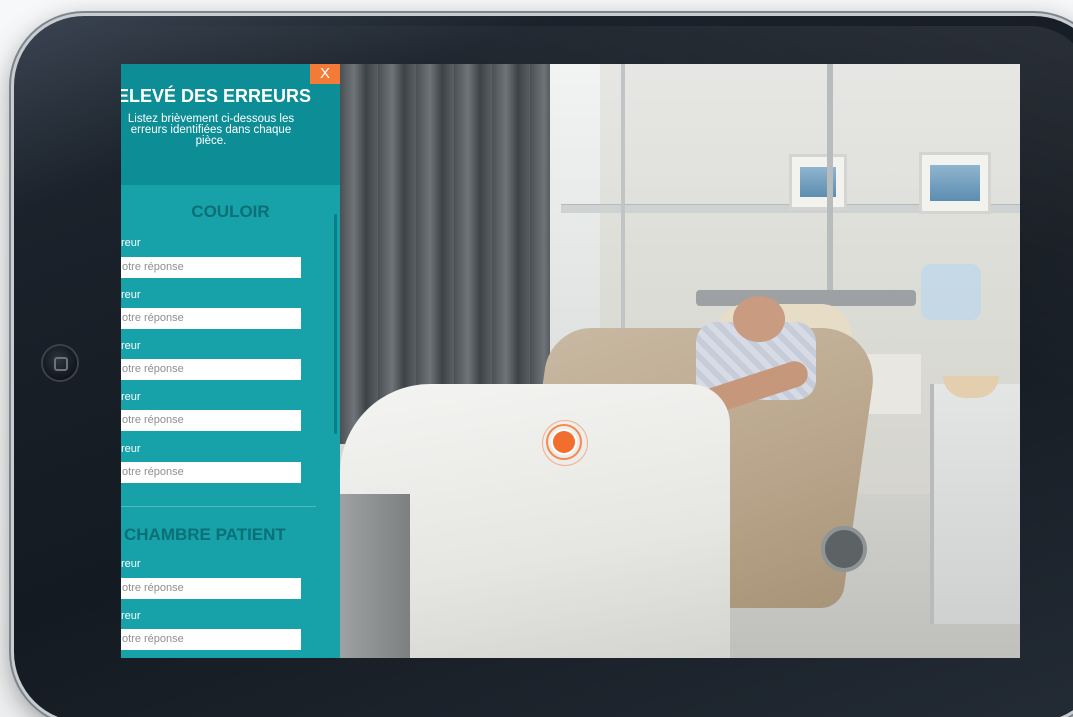 This screenshot has height=717, width=1073. What do you see at coordinates (205, 534) in the screenshot?
I see `section-title-chambre-patient: CHAMBRE PATIENT` at bounding box center [205, 534].